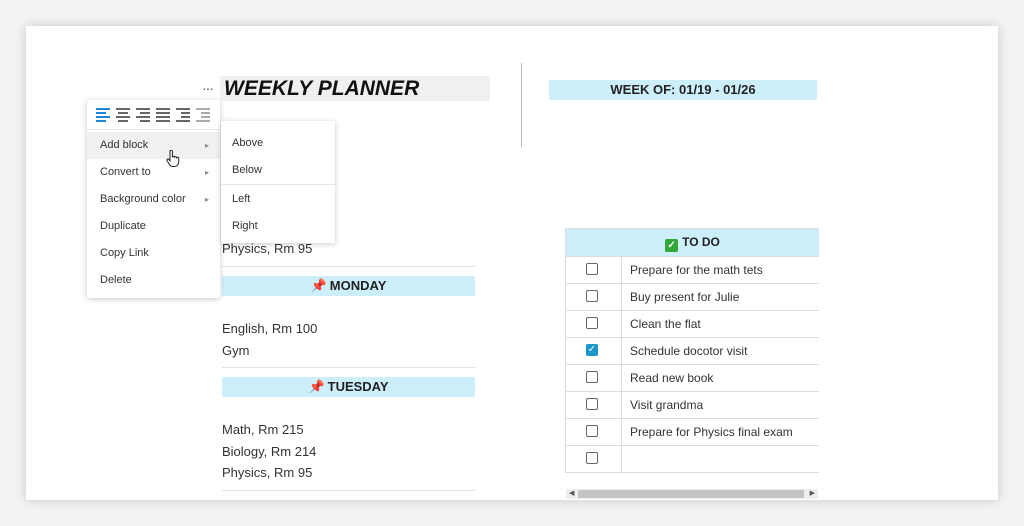 The height and width of the screenshot is (526, 1024). I want to click on menu-item-delete: Delete, so click(153, 280).